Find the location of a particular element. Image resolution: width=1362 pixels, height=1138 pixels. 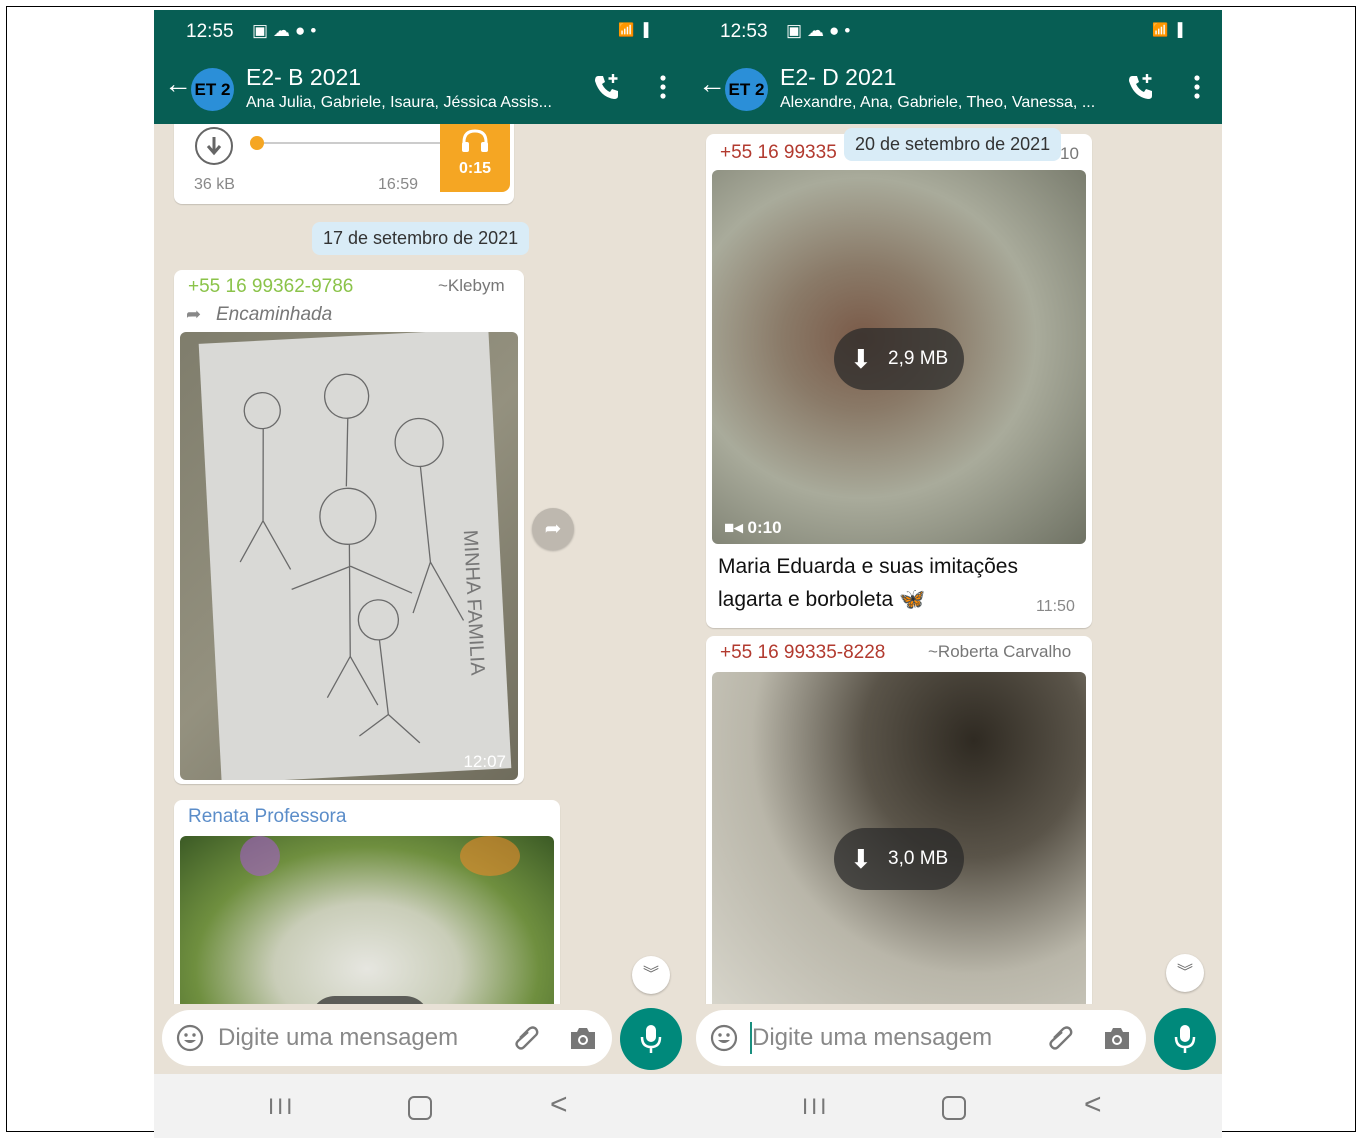

blurred-video: ⬇ 2,9 MB ■◂ 0:10 is located at coordinates (899, 357).